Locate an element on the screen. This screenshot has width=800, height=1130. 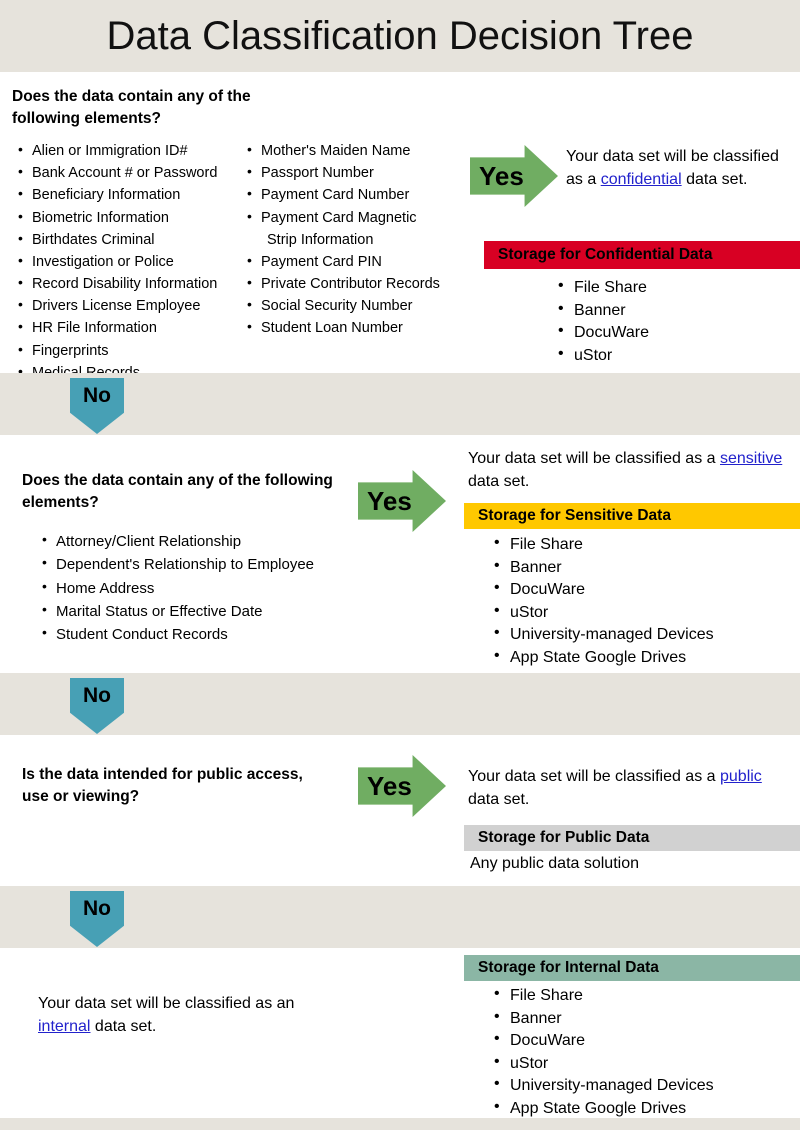
list-item: Passport Number is located at coordinates (360, 172).